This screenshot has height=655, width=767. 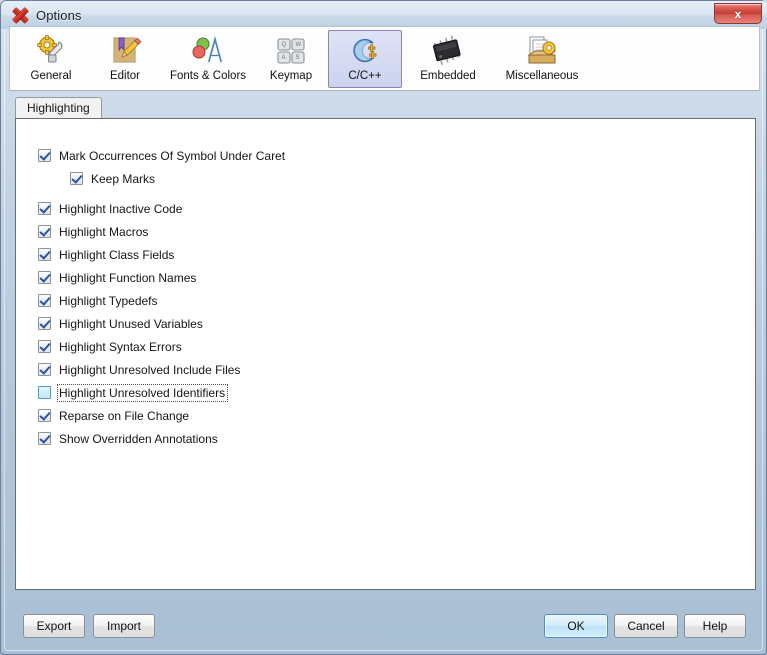 I want to click on toolbar-item-keymap: Q W A S Keymap, so click(x=291, y=59).